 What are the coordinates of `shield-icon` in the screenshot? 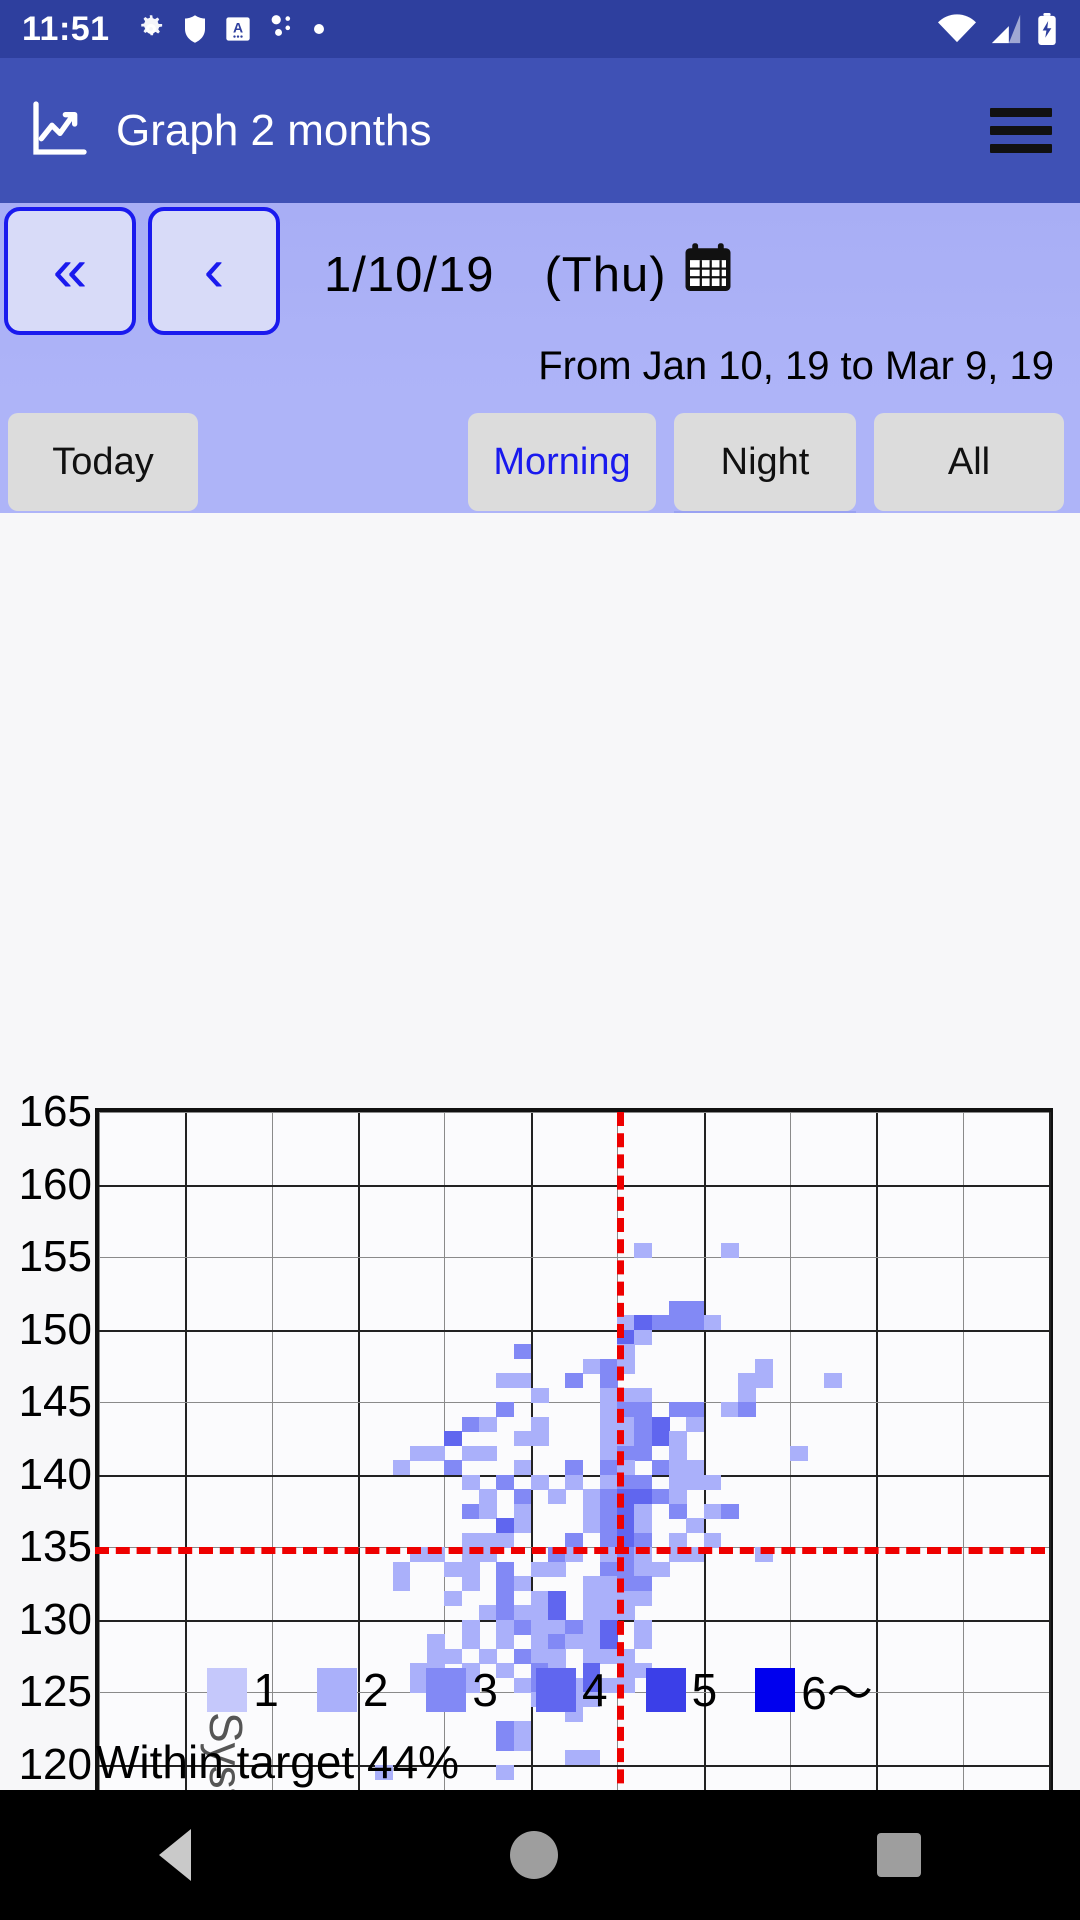 It's located at (195, 29).